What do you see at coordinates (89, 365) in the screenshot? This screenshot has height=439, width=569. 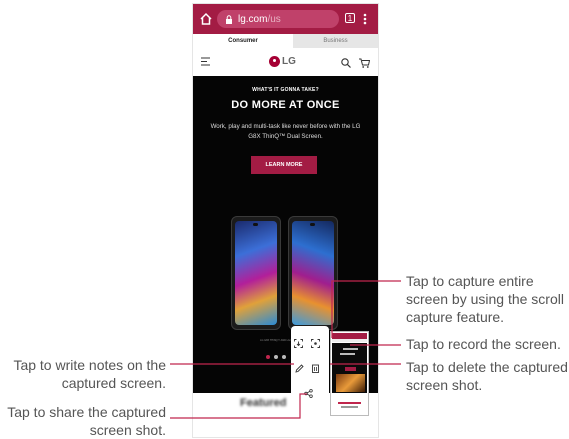 I see `callout-line: Tap to write notes on the` at bounding box center [89, 365].